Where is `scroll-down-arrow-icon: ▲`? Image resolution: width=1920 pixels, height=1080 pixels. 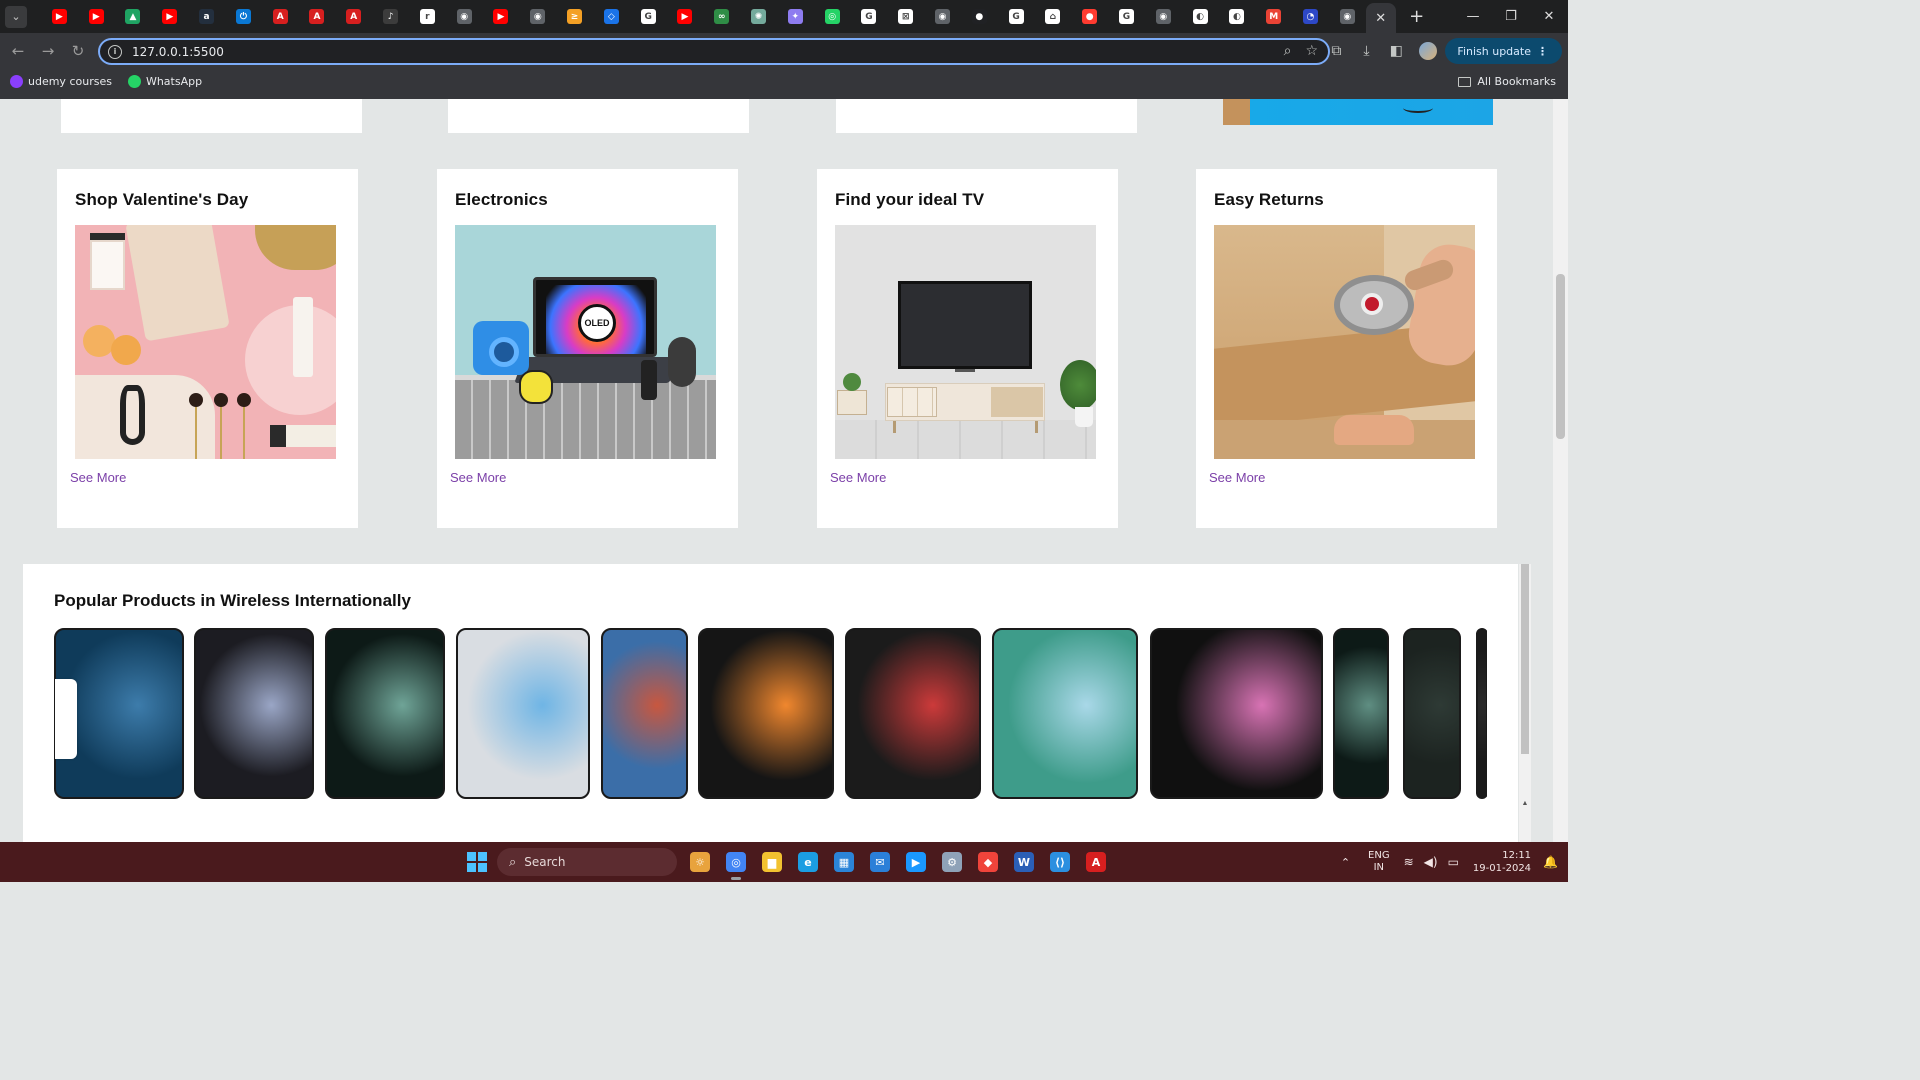 scroll-down-arrow-icon: ▲ is located at coordinates (1525, 803).